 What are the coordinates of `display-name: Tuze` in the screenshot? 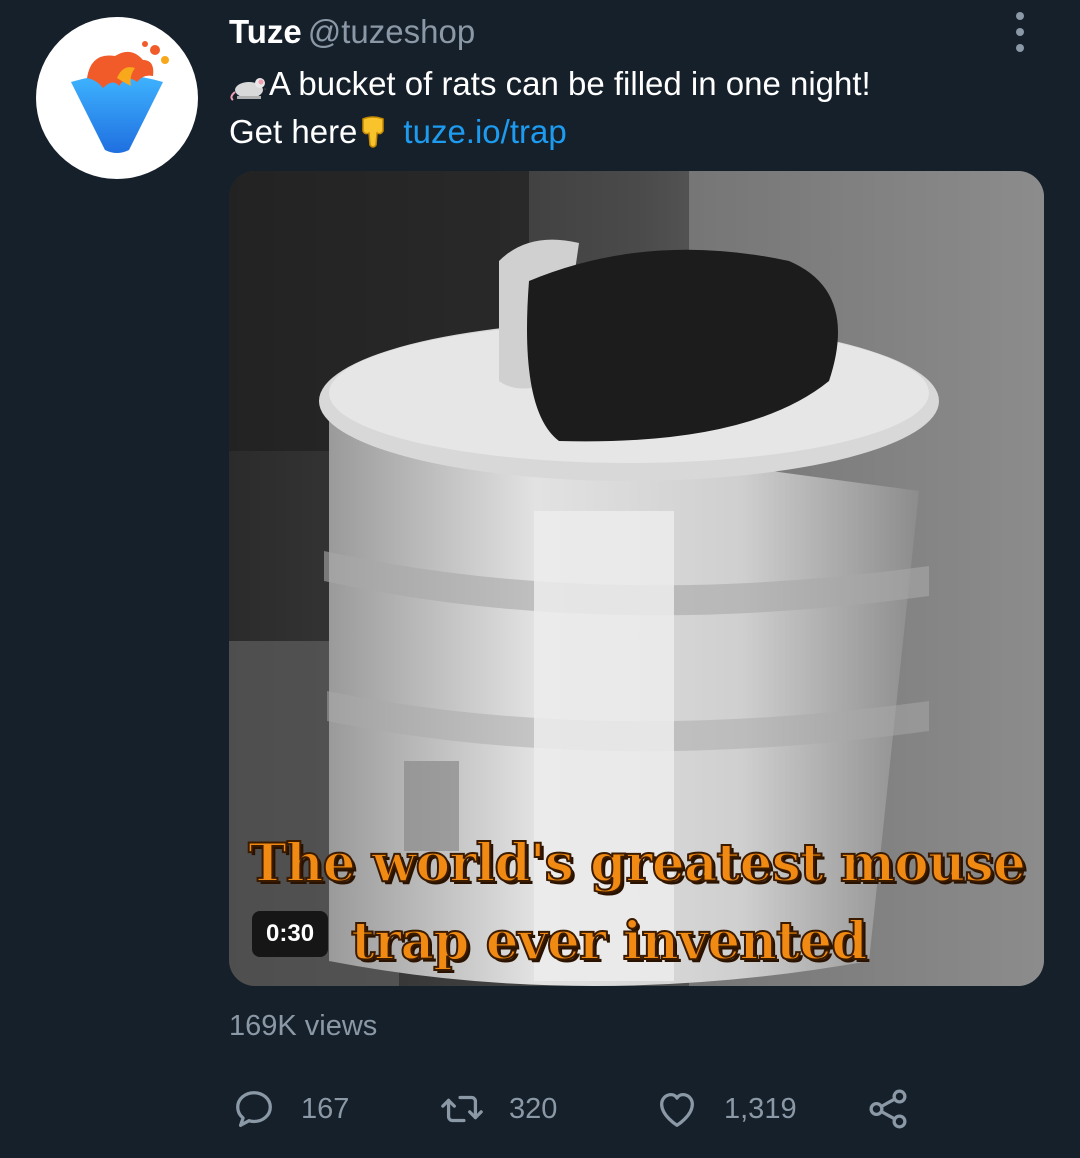 It's located at (265, 31).